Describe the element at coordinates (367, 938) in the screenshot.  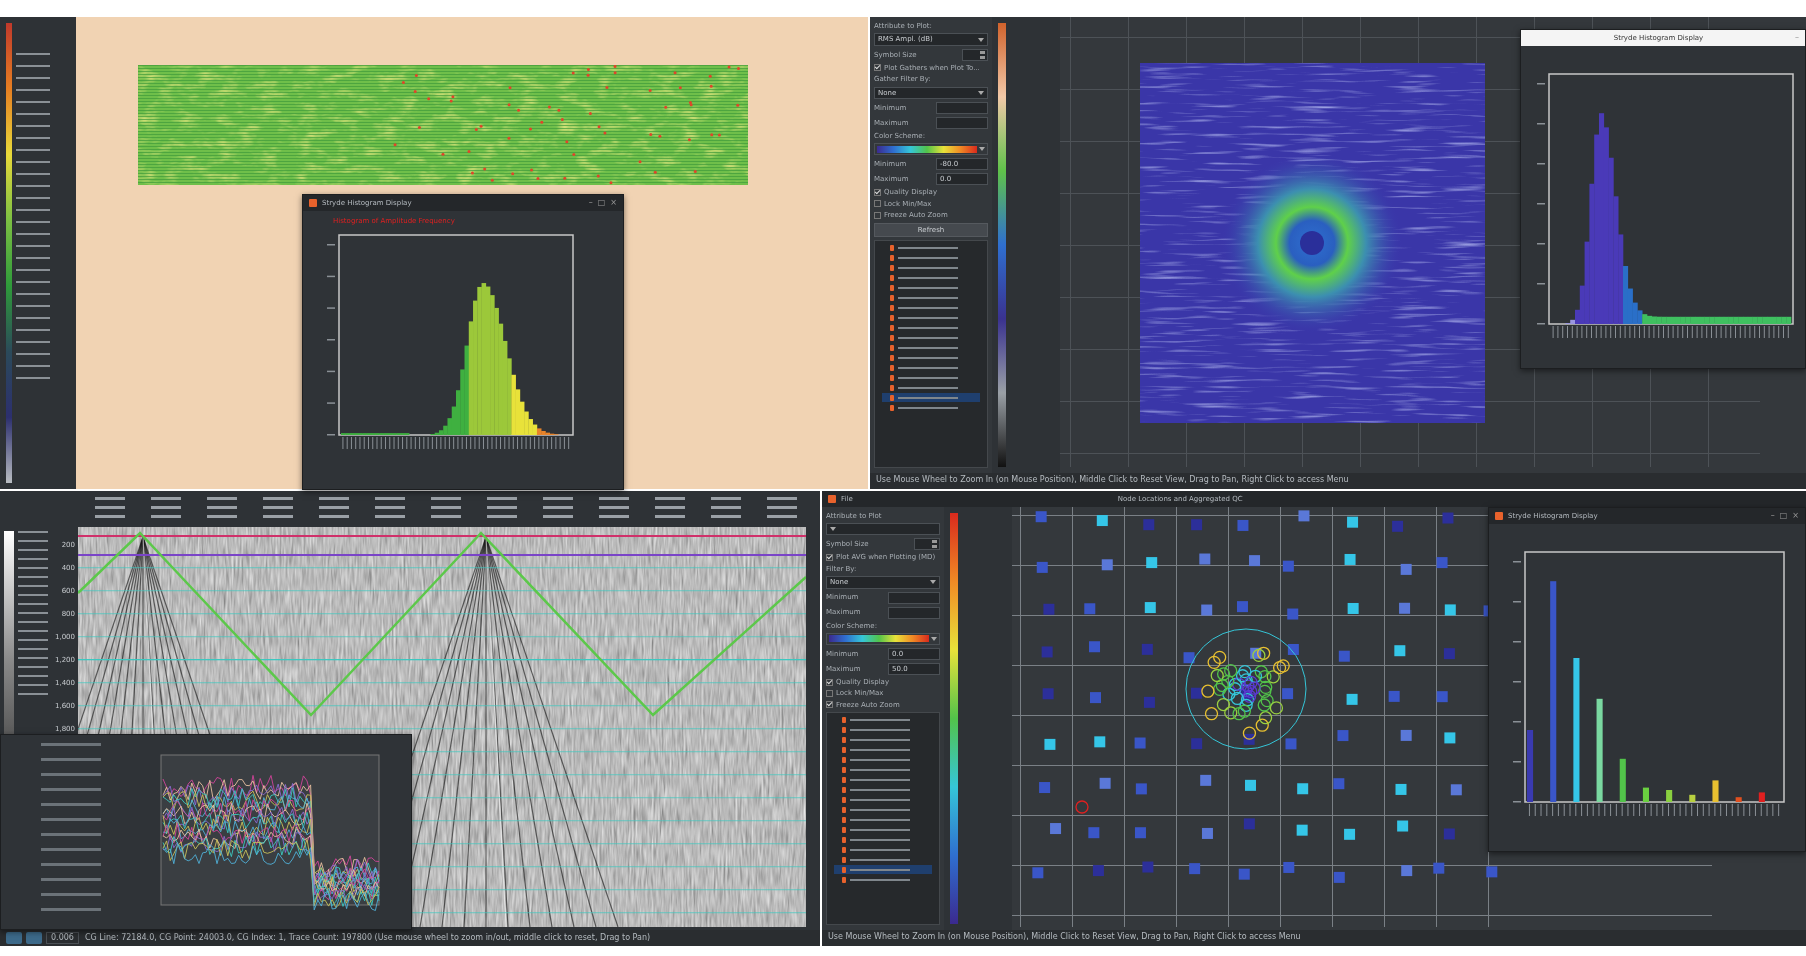
I see `status-text: CG Line: 72184.0, CG Point: 24003.0, CG Index: 1, Trace Count: 197800 (Use mouse wheel to zoom in/out, middle click to reset, Drag to Pan)` at that location.